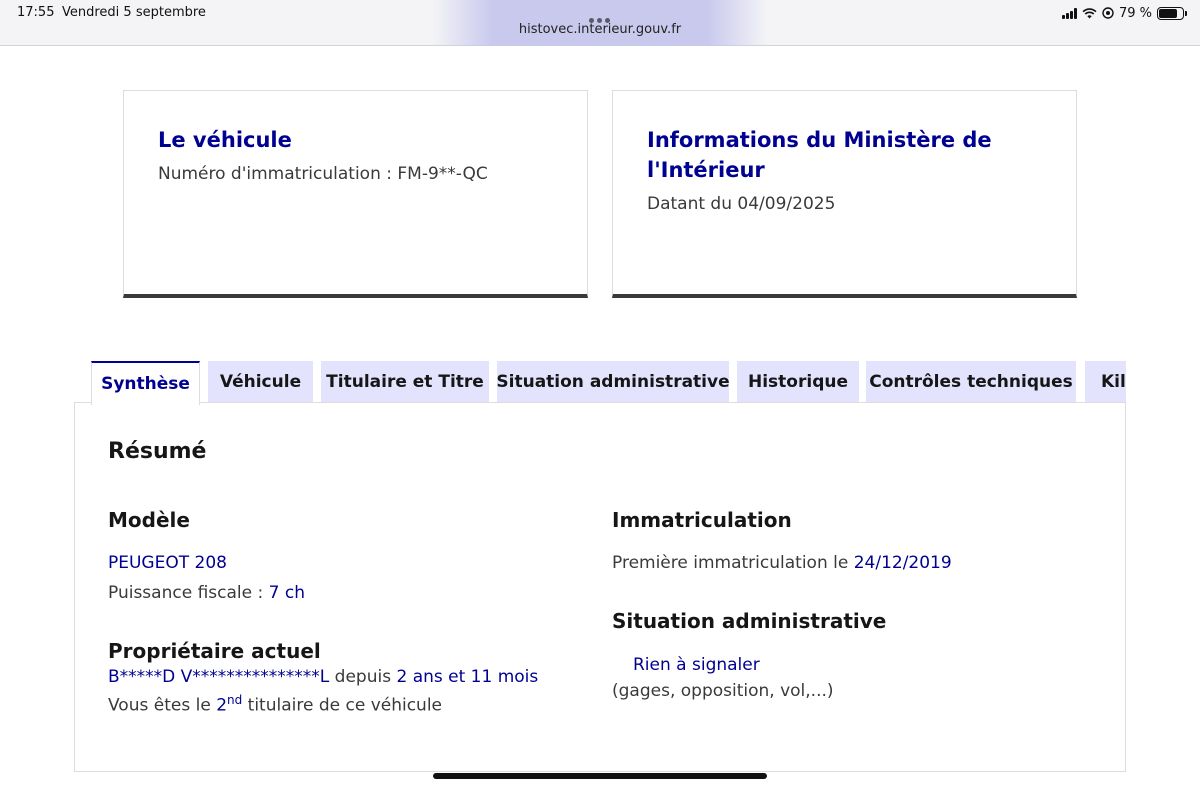 The height and width of the screenshot is (788, 1200). I want to click on admin-detail: (gages, opposition, vol,...), so click(723, 691).